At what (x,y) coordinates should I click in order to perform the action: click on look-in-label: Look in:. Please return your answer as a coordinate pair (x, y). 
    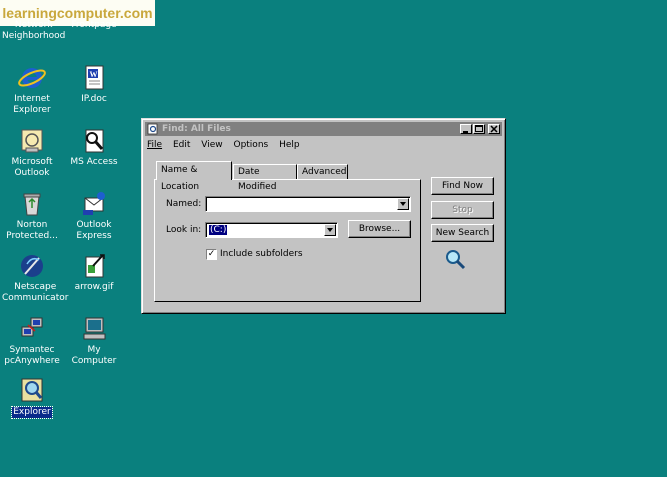
    Looking at the image, I should click on (184, 230).